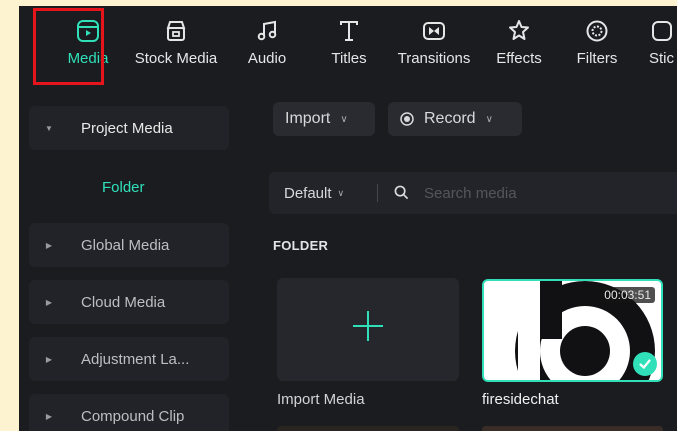 The width and height of the screenshot is (677, 431). I want to click on clip-duration: 00:03:51, so click(627, 295).